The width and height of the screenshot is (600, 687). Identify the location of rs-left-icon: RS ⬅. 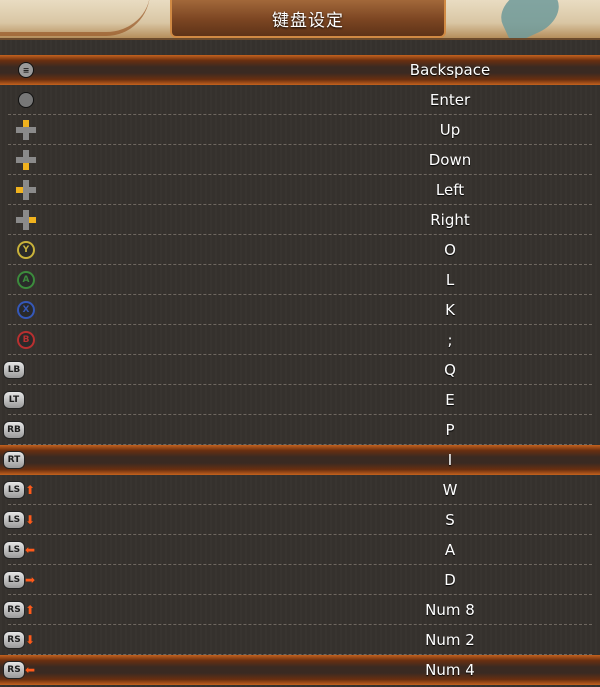
(26, 670).